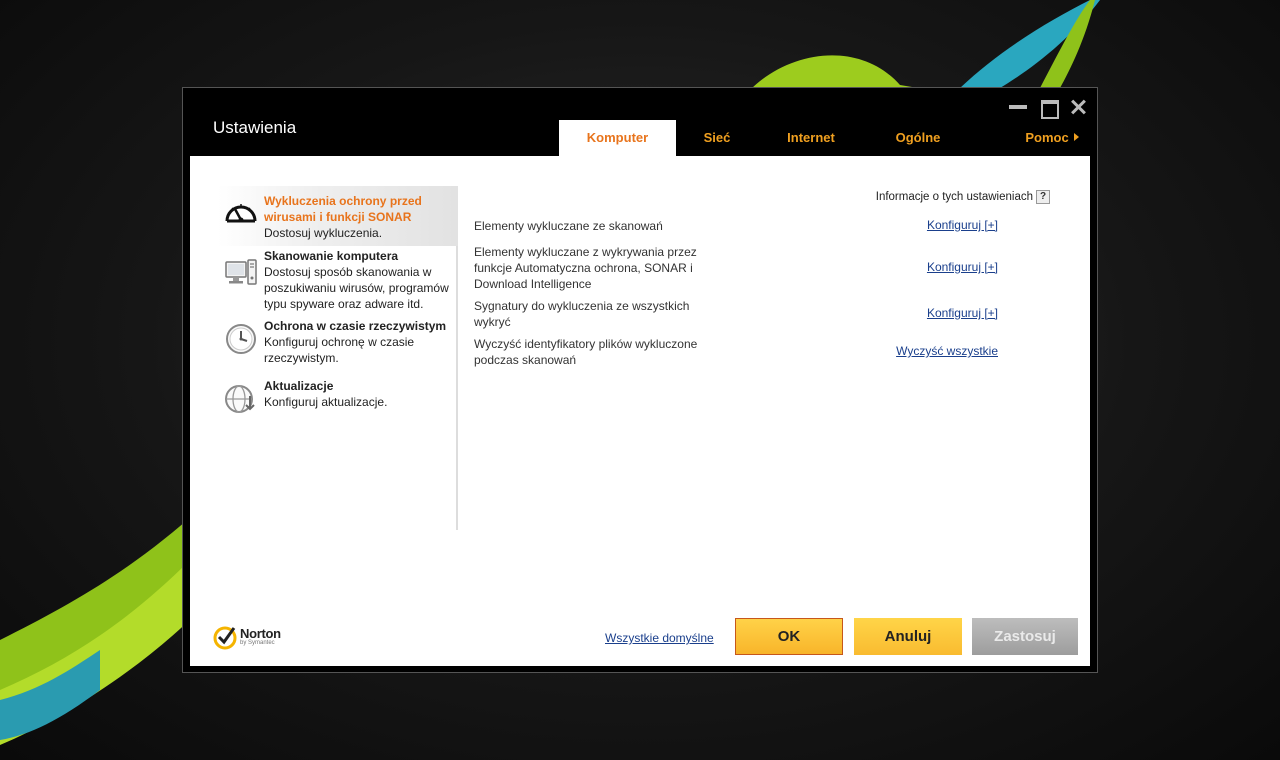 The image size is (1280, 760). Describe the element at coordinates (260, 633) in the screenshot. I see `norton-name: Norton` at that location.